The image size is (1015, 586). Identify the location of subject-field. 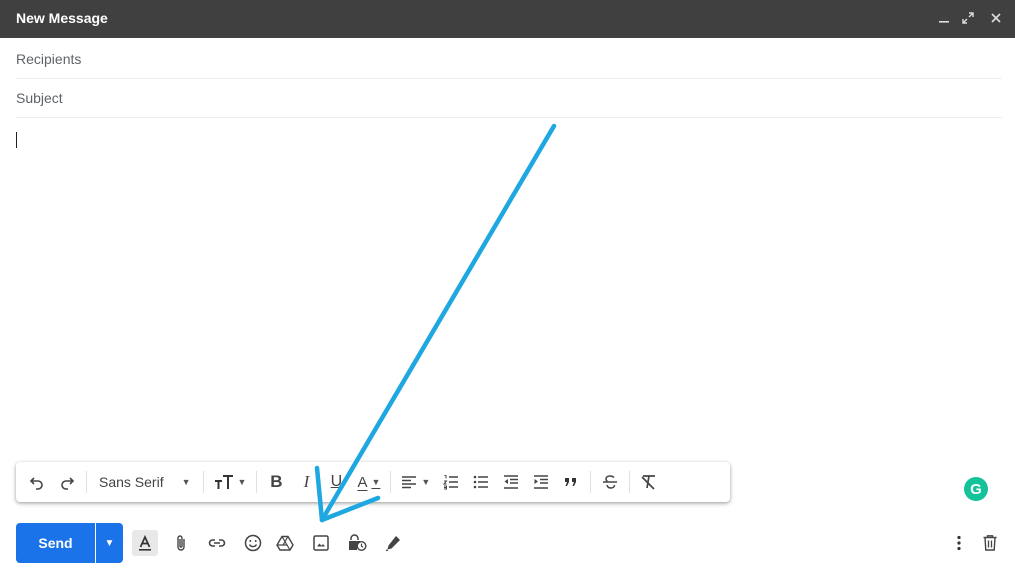
(509, 98).